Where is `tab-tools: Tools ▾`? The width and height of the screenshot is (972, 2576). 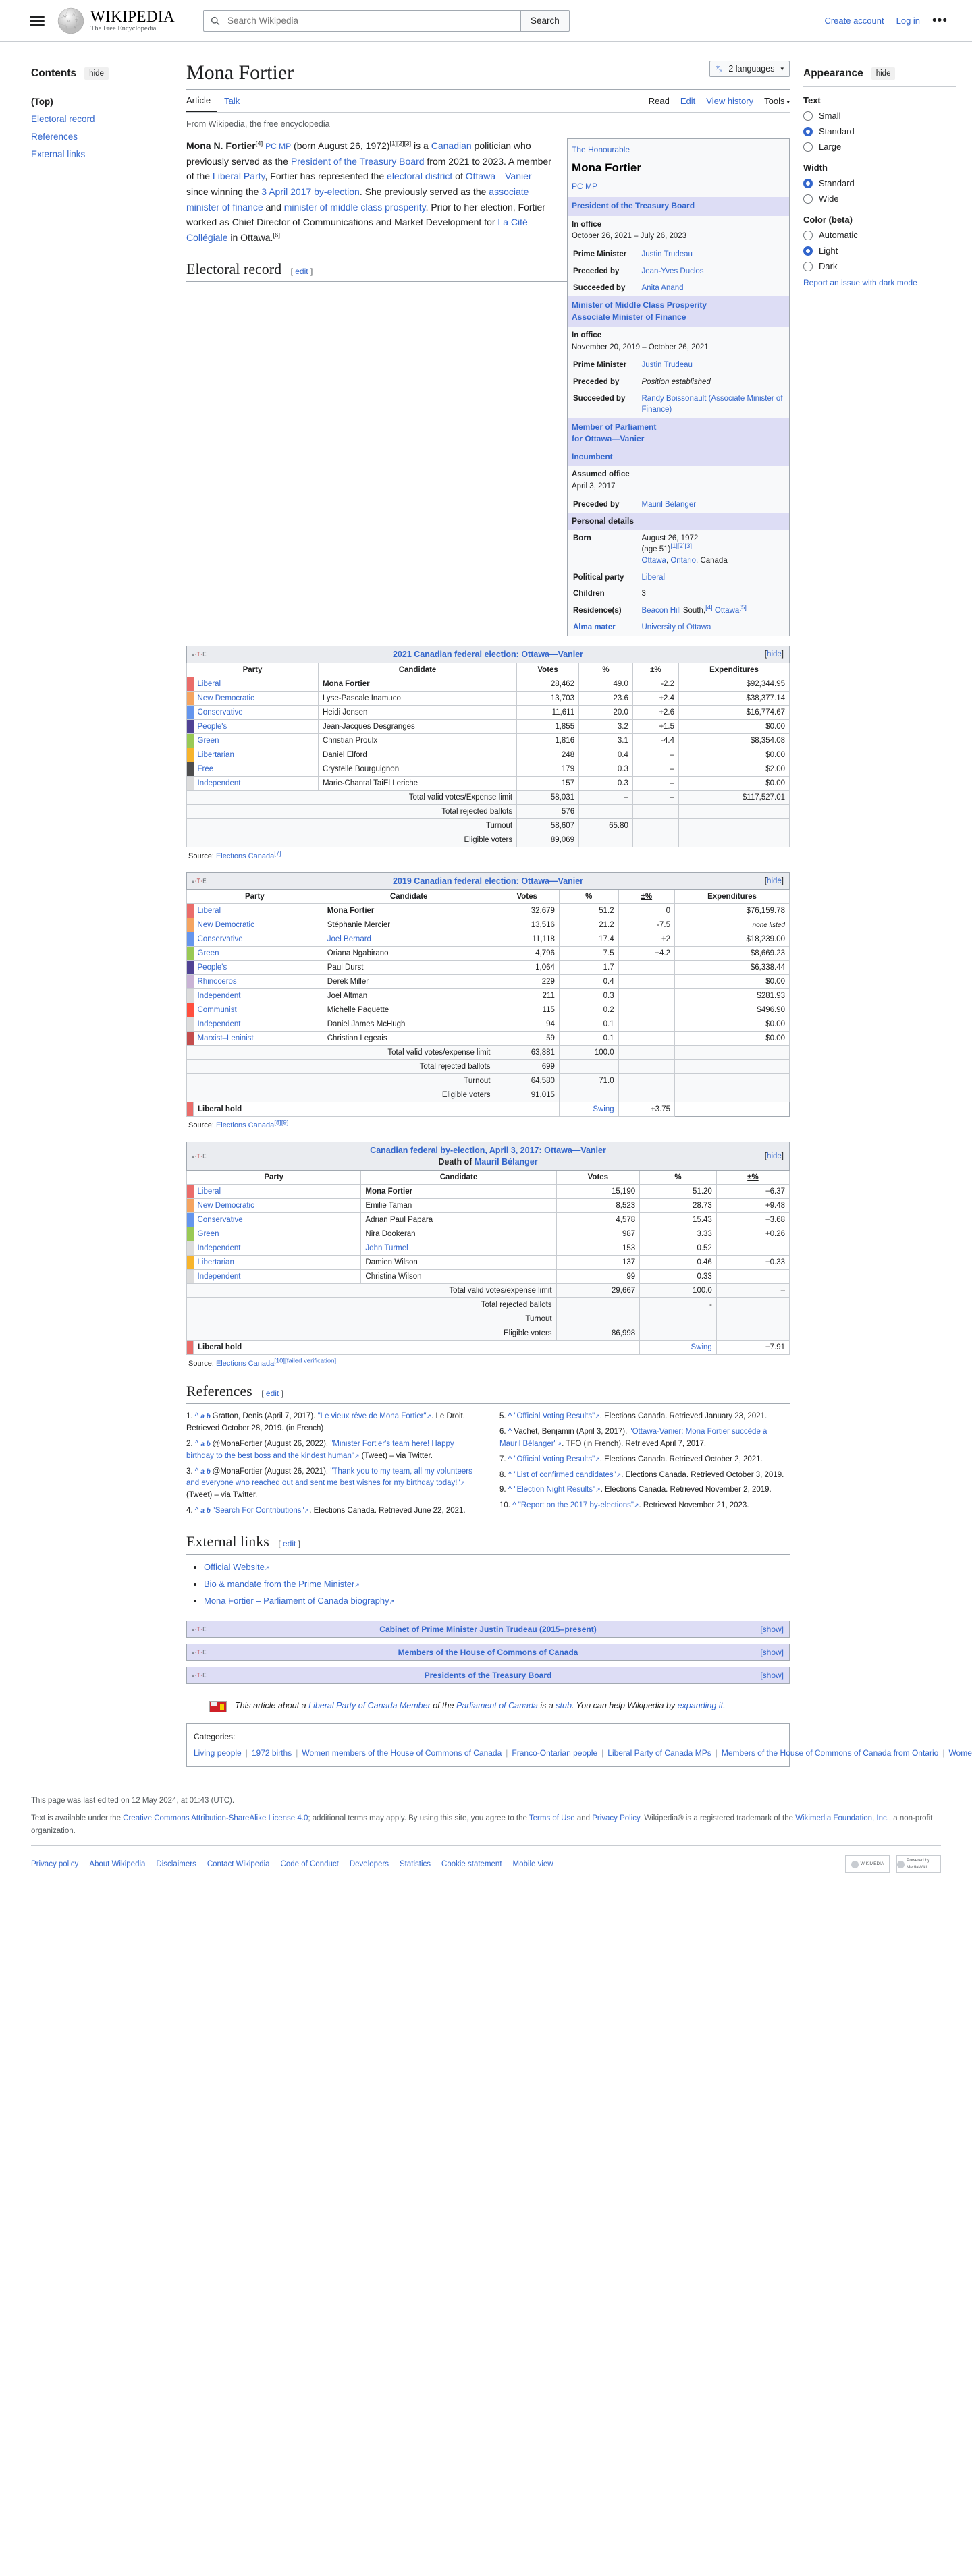 tab-tools: Tools ▾ is located at coordinates (777, 101).